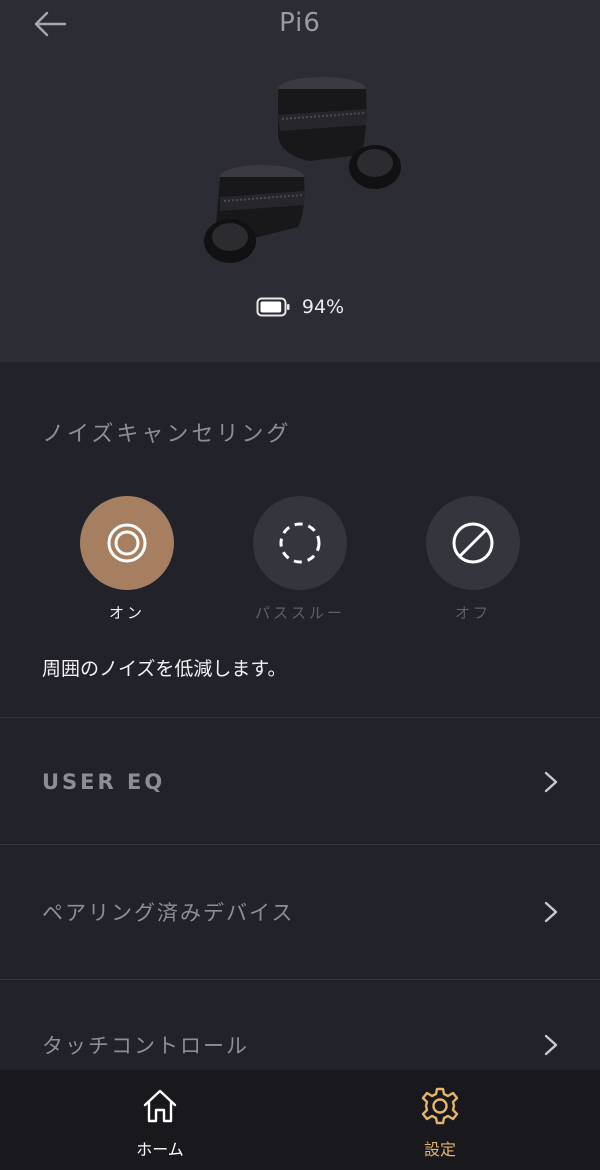 The width and height of the screenshot is (600, 1170). What do you see at coordinates (300, 912) in the screenshot?
I see `paired-devices-row: ペアリング済みデバイス` at bounding box center [300, 912].